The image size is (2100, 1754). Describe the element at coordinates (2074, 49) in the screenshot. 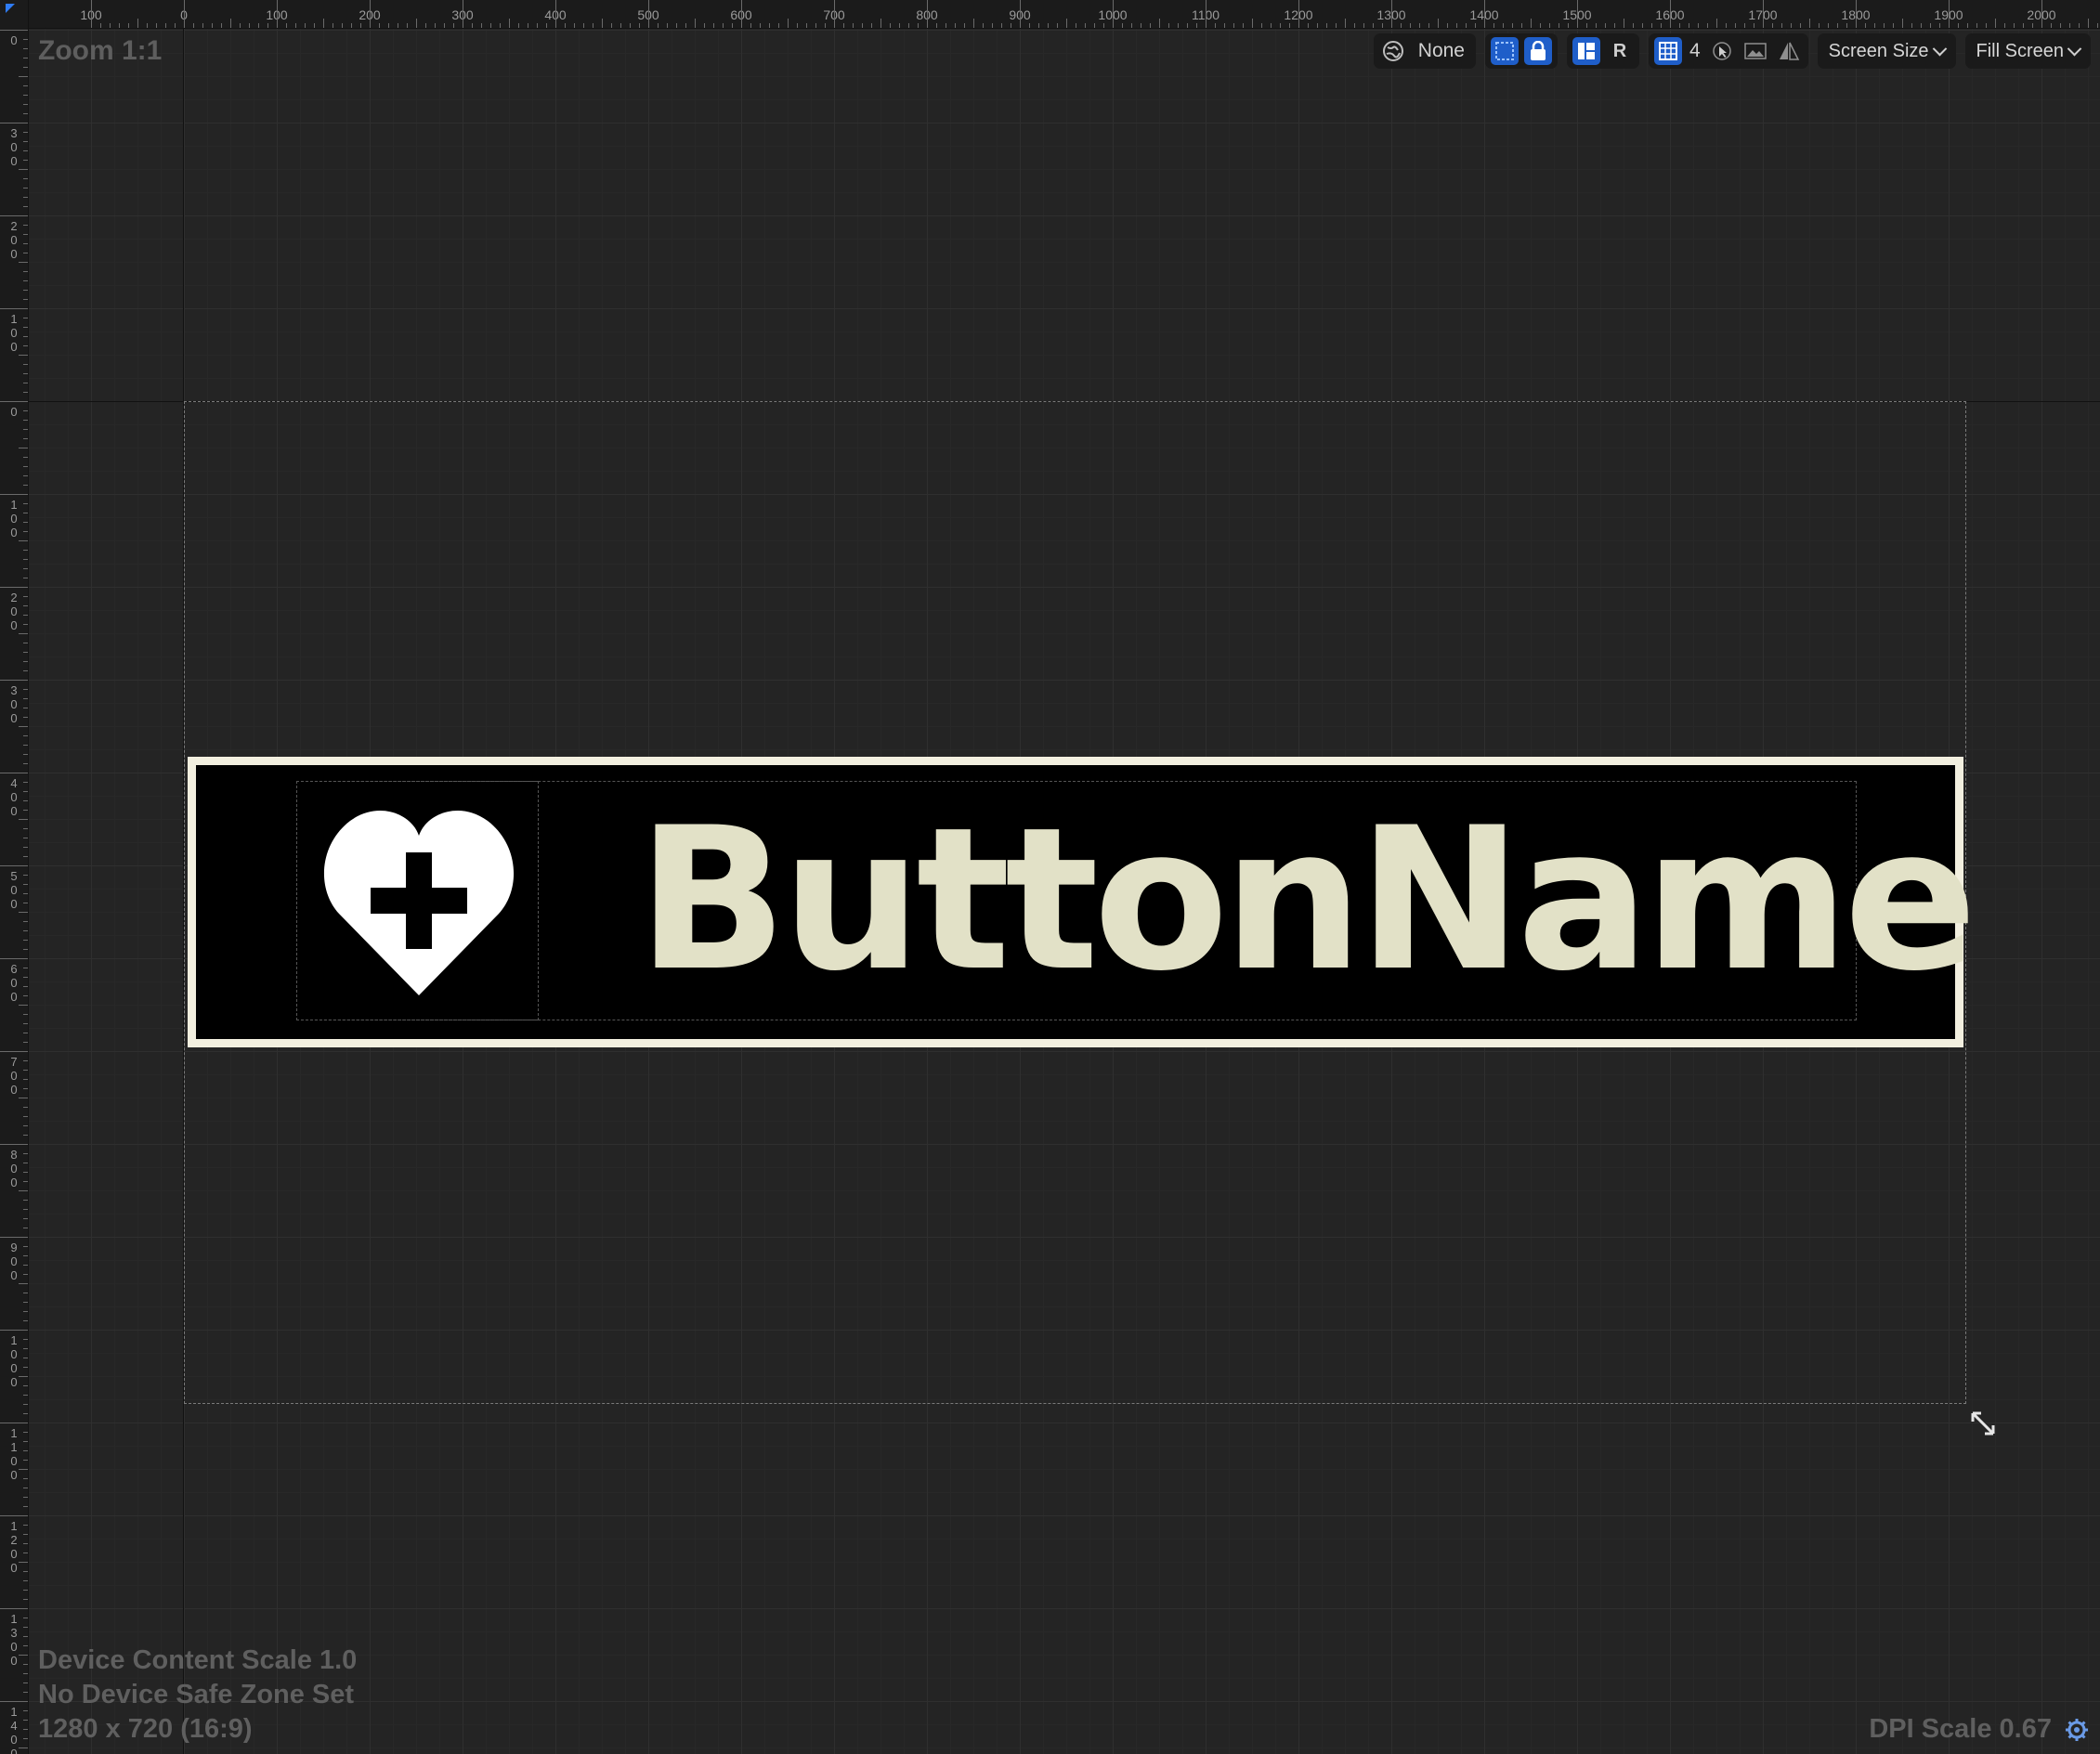

I see `chevron-down-icon` at that location.